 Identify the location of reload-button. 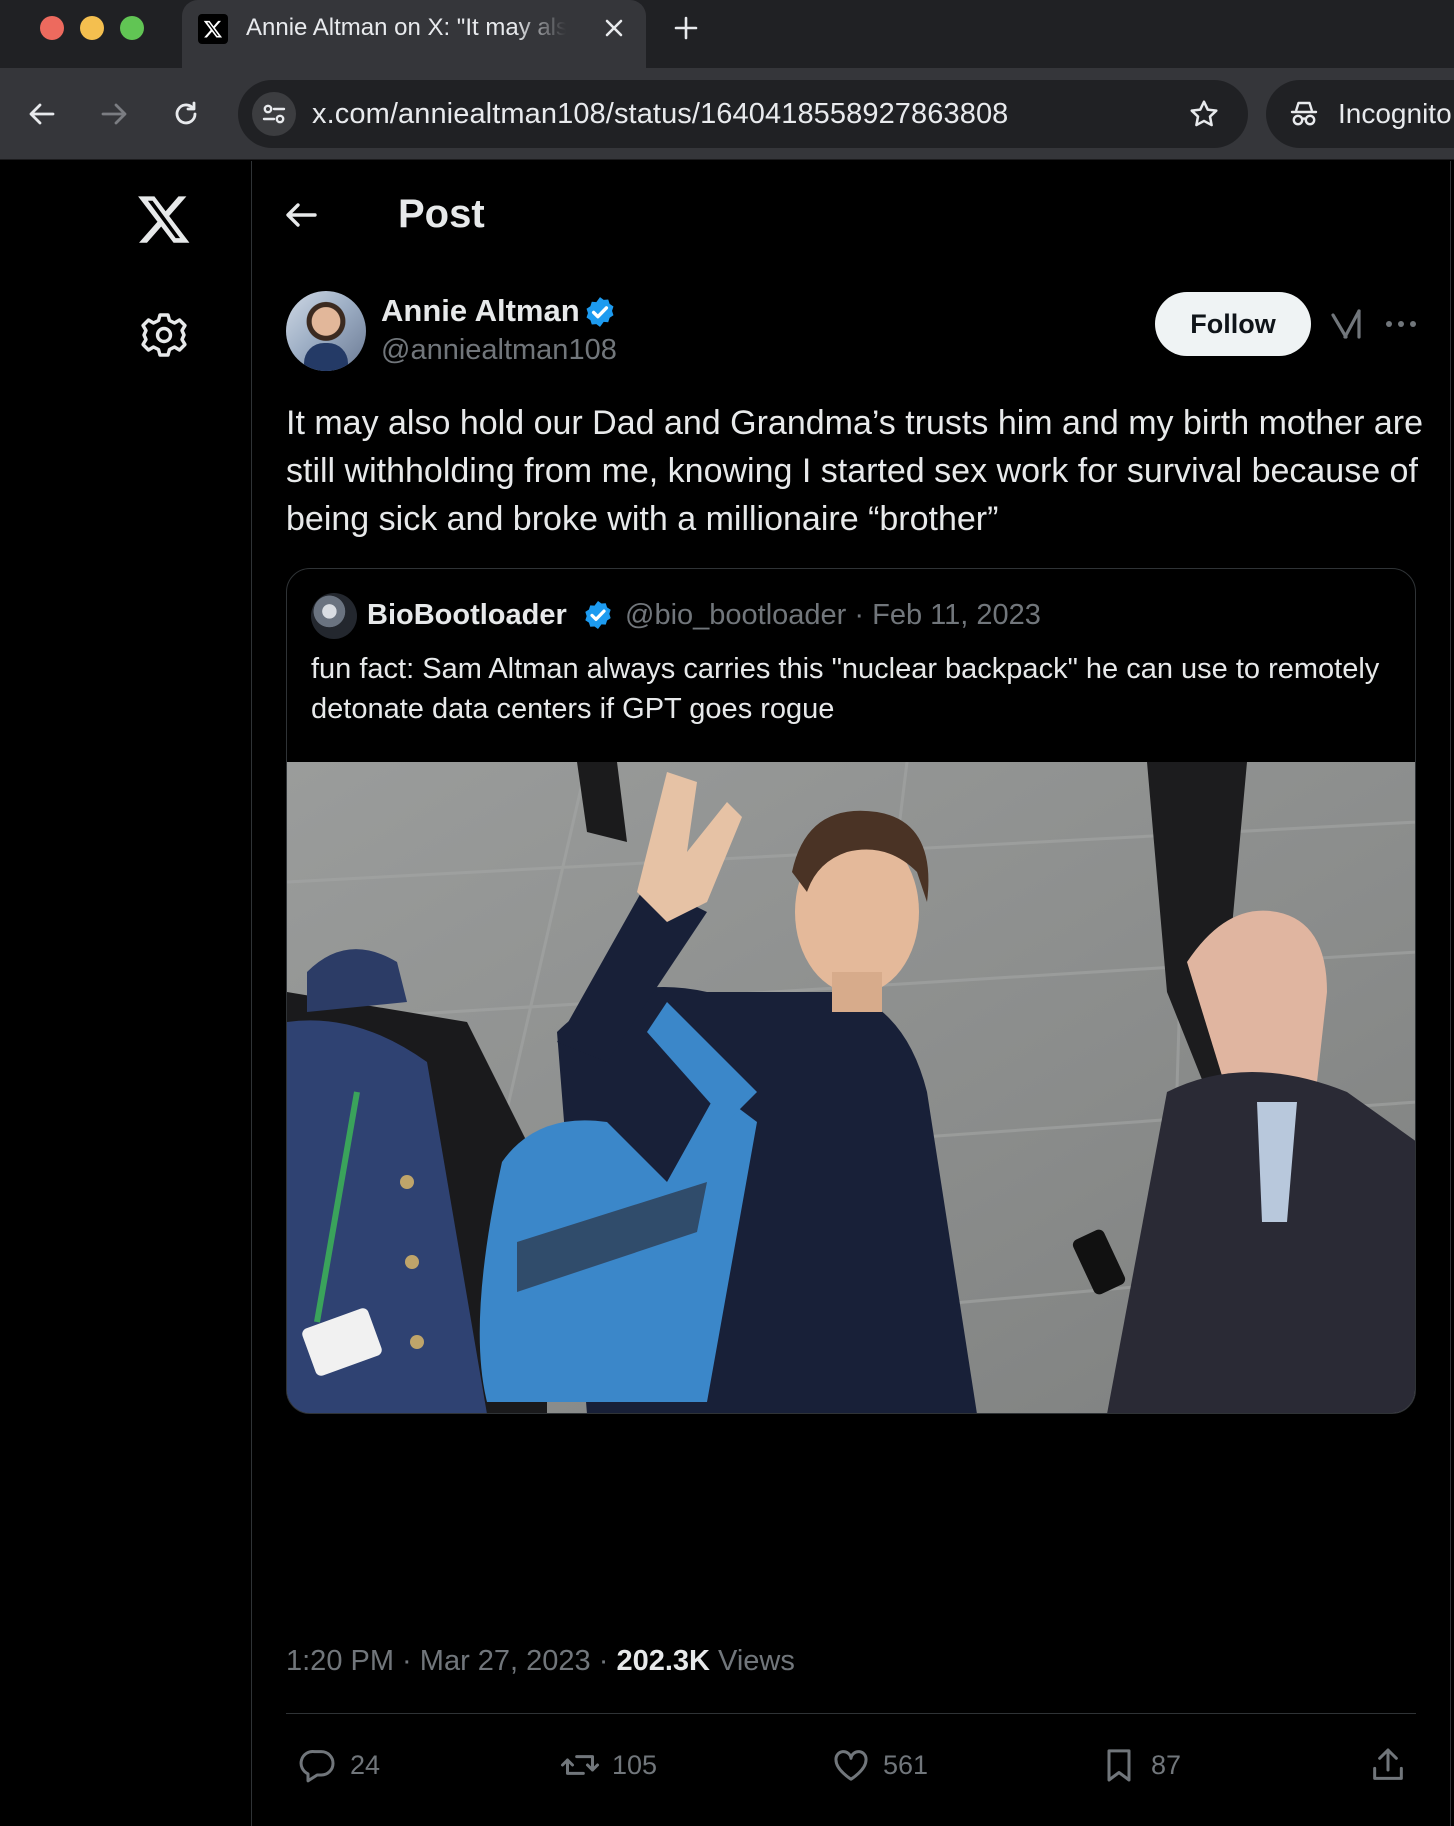
(186, 114).